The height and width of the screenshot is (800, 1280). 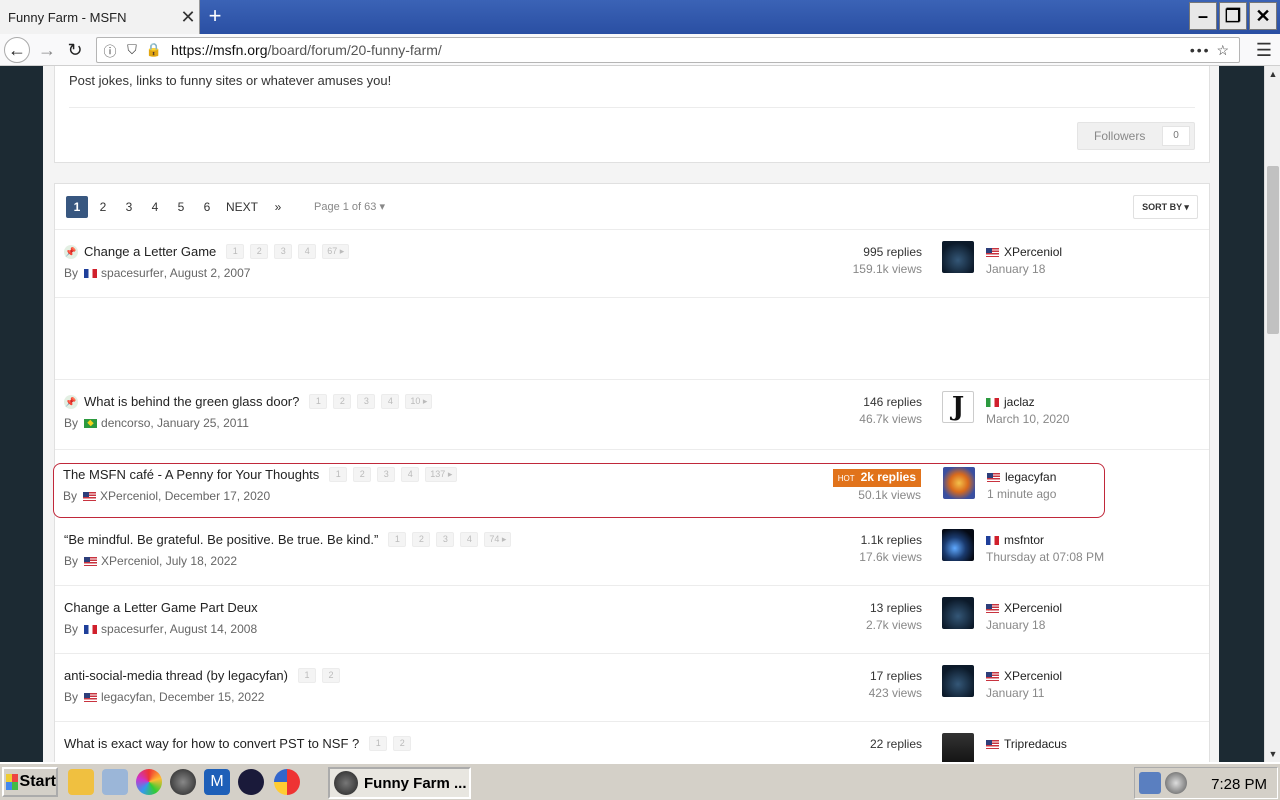 What do you see at coordinates (1272, 754) in the screenshot?
I see `scroll-down-arrow-icon: ▼` at bounding box center [1272, 754].